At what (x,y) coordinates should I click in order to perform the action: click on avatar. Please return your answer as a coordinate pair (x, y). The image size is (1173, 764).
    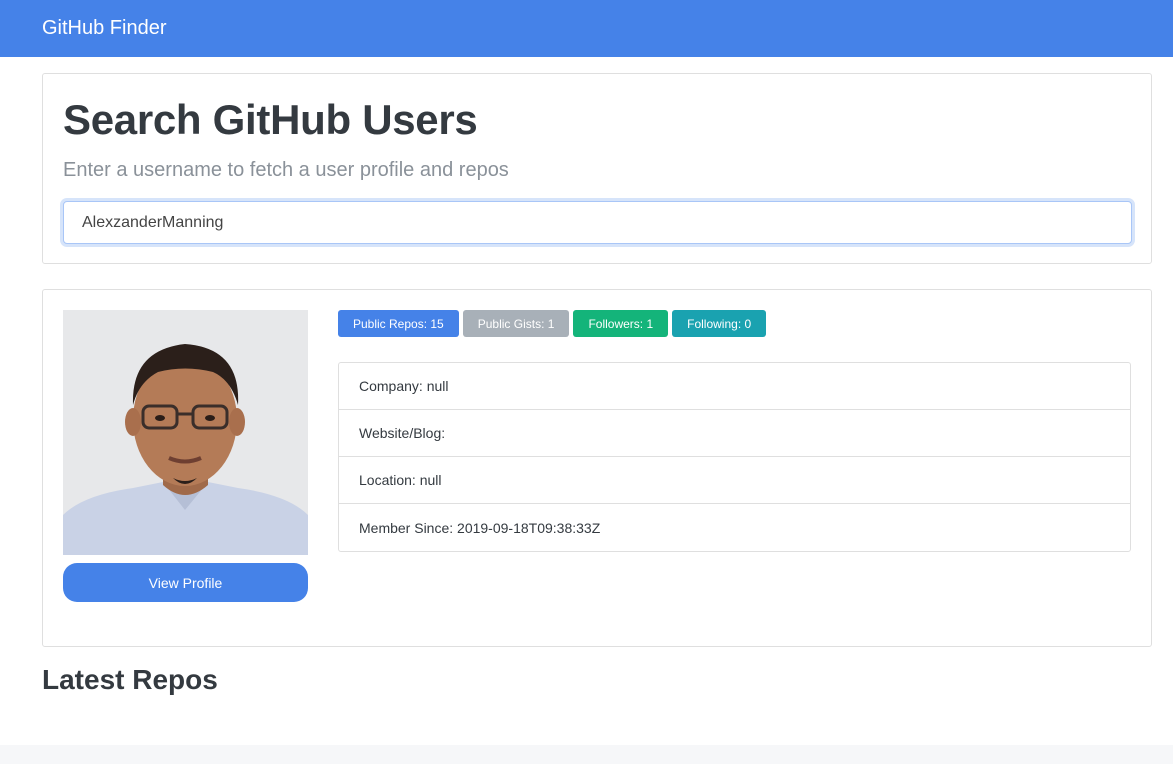
    Looking at the image, I should click on (185, 432).